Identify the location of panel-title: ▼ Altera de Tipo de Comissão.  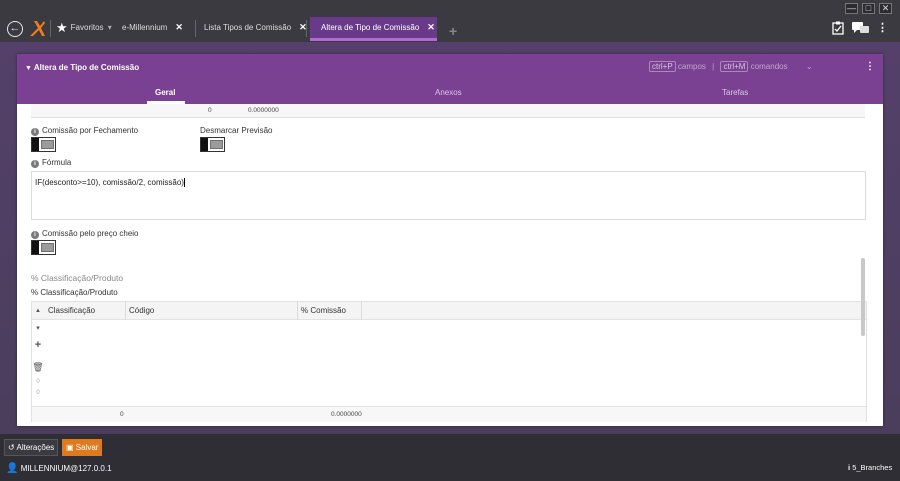
(82, 67).